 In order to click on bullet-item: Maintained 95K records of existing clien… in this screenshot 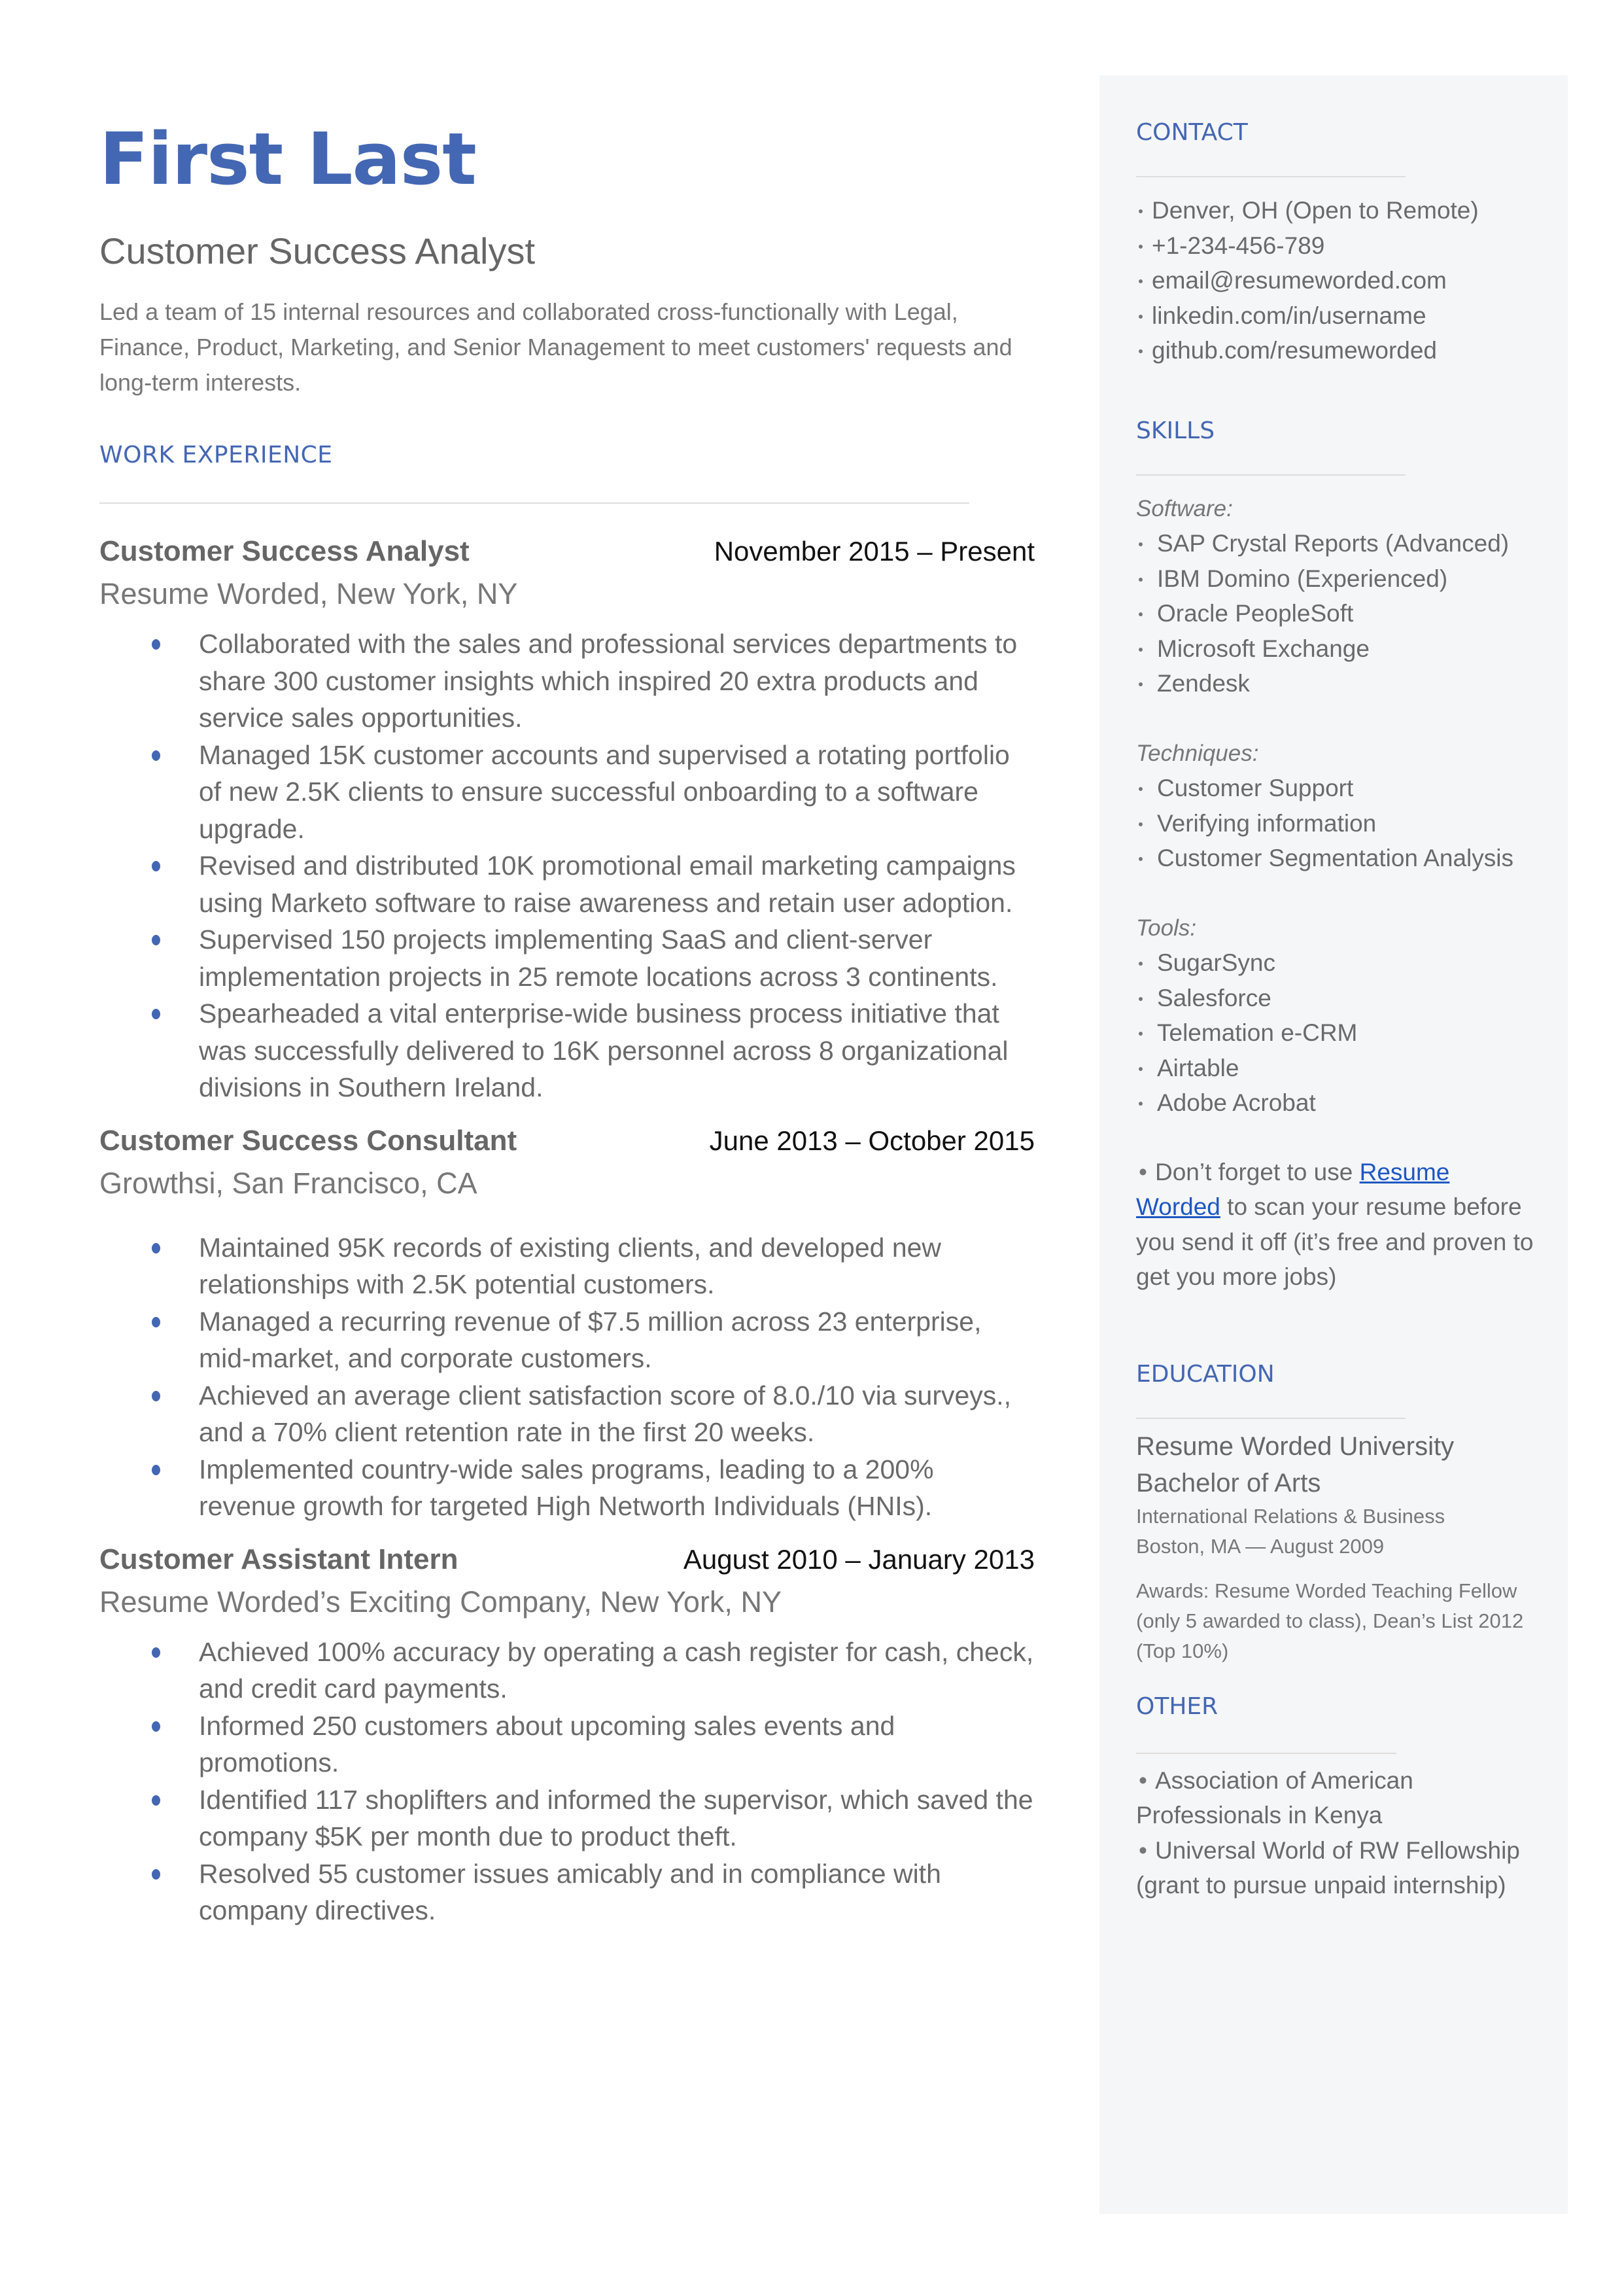, I will do `click(567, 1266)`.